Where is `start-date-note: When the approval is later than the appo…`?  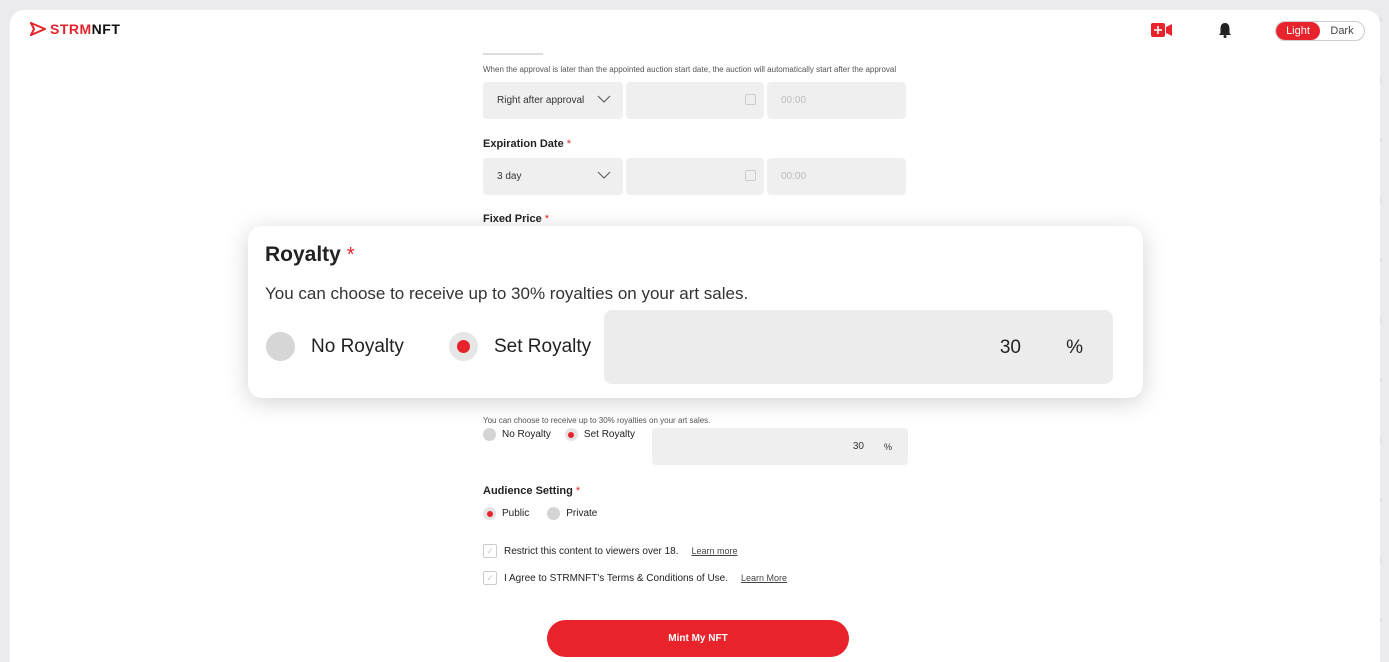
start-date-note: When the approval is later than the appo… is located at coordinates (690, 69).